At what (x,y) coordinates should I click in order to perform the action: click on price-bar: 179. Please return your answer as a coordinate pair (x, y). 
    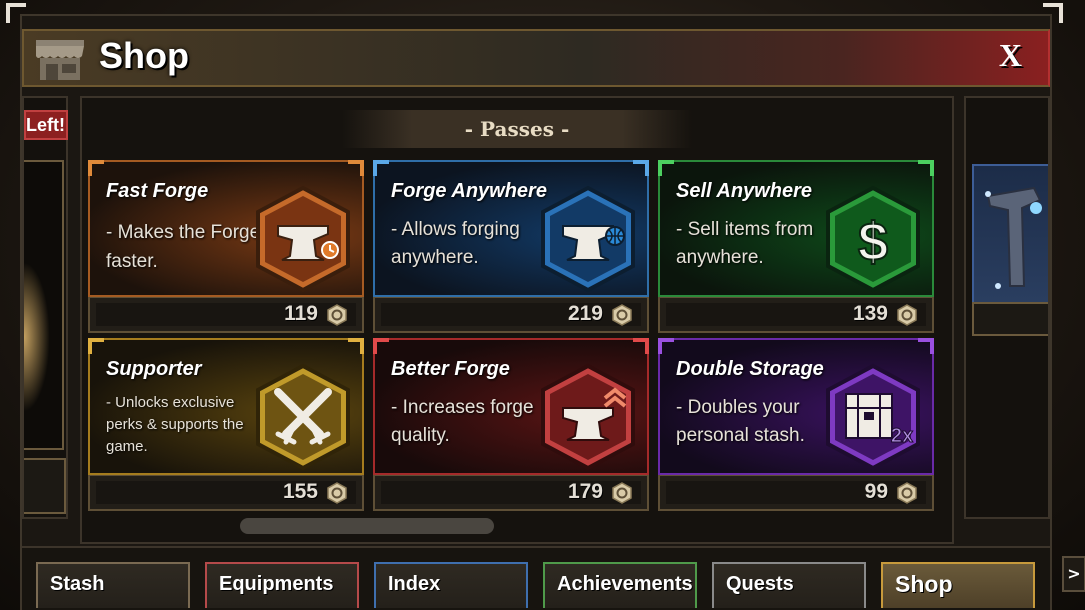
    Looking at the image, I should click on (511, 493).